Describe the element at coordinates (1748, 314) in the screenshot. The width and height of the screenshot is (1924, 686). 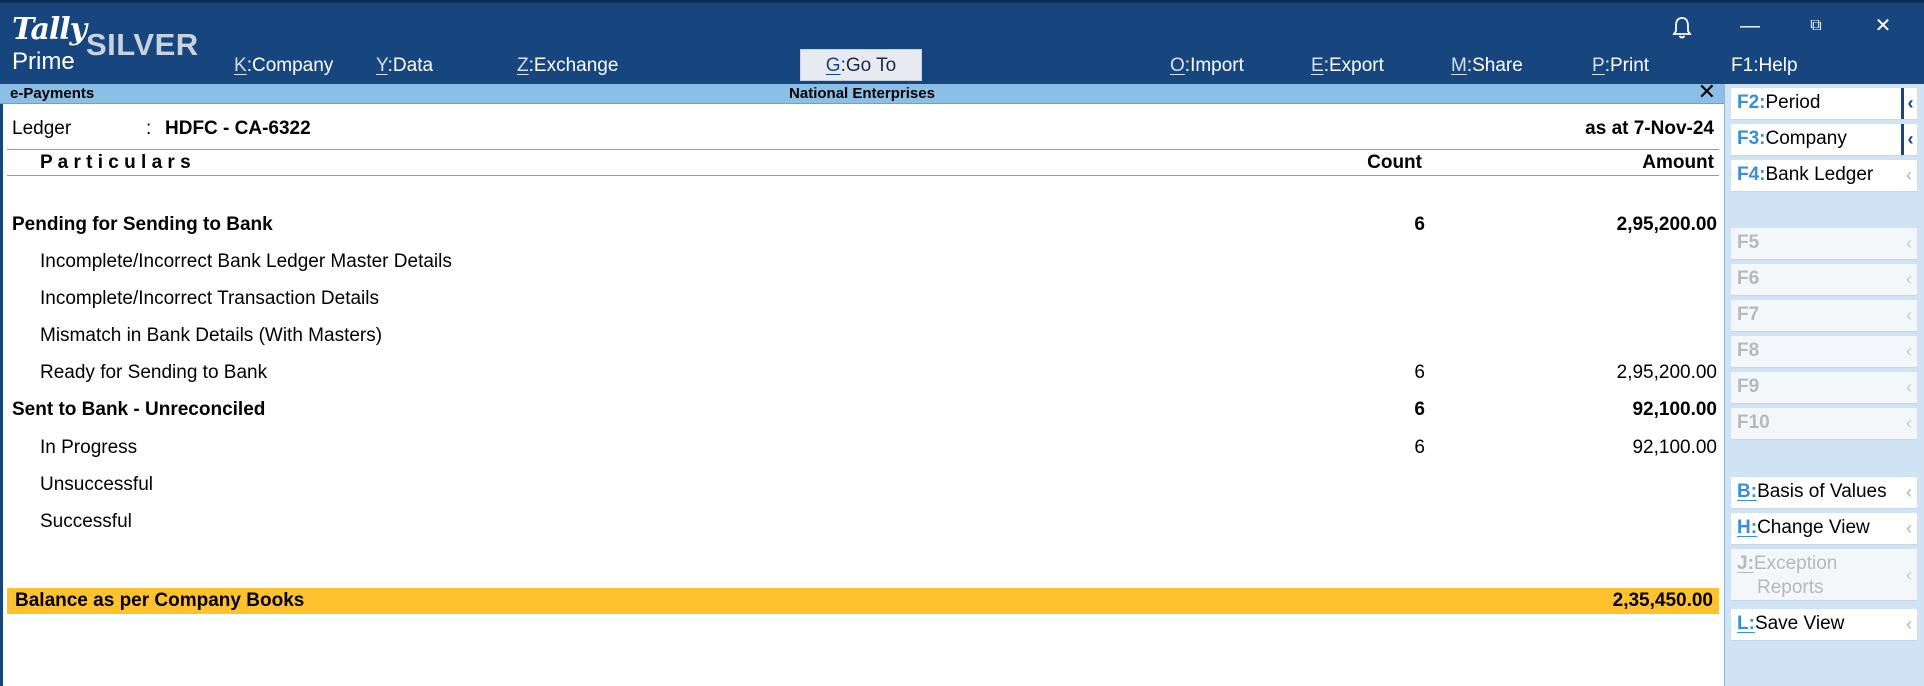
I see `button-key: F7` at that location.